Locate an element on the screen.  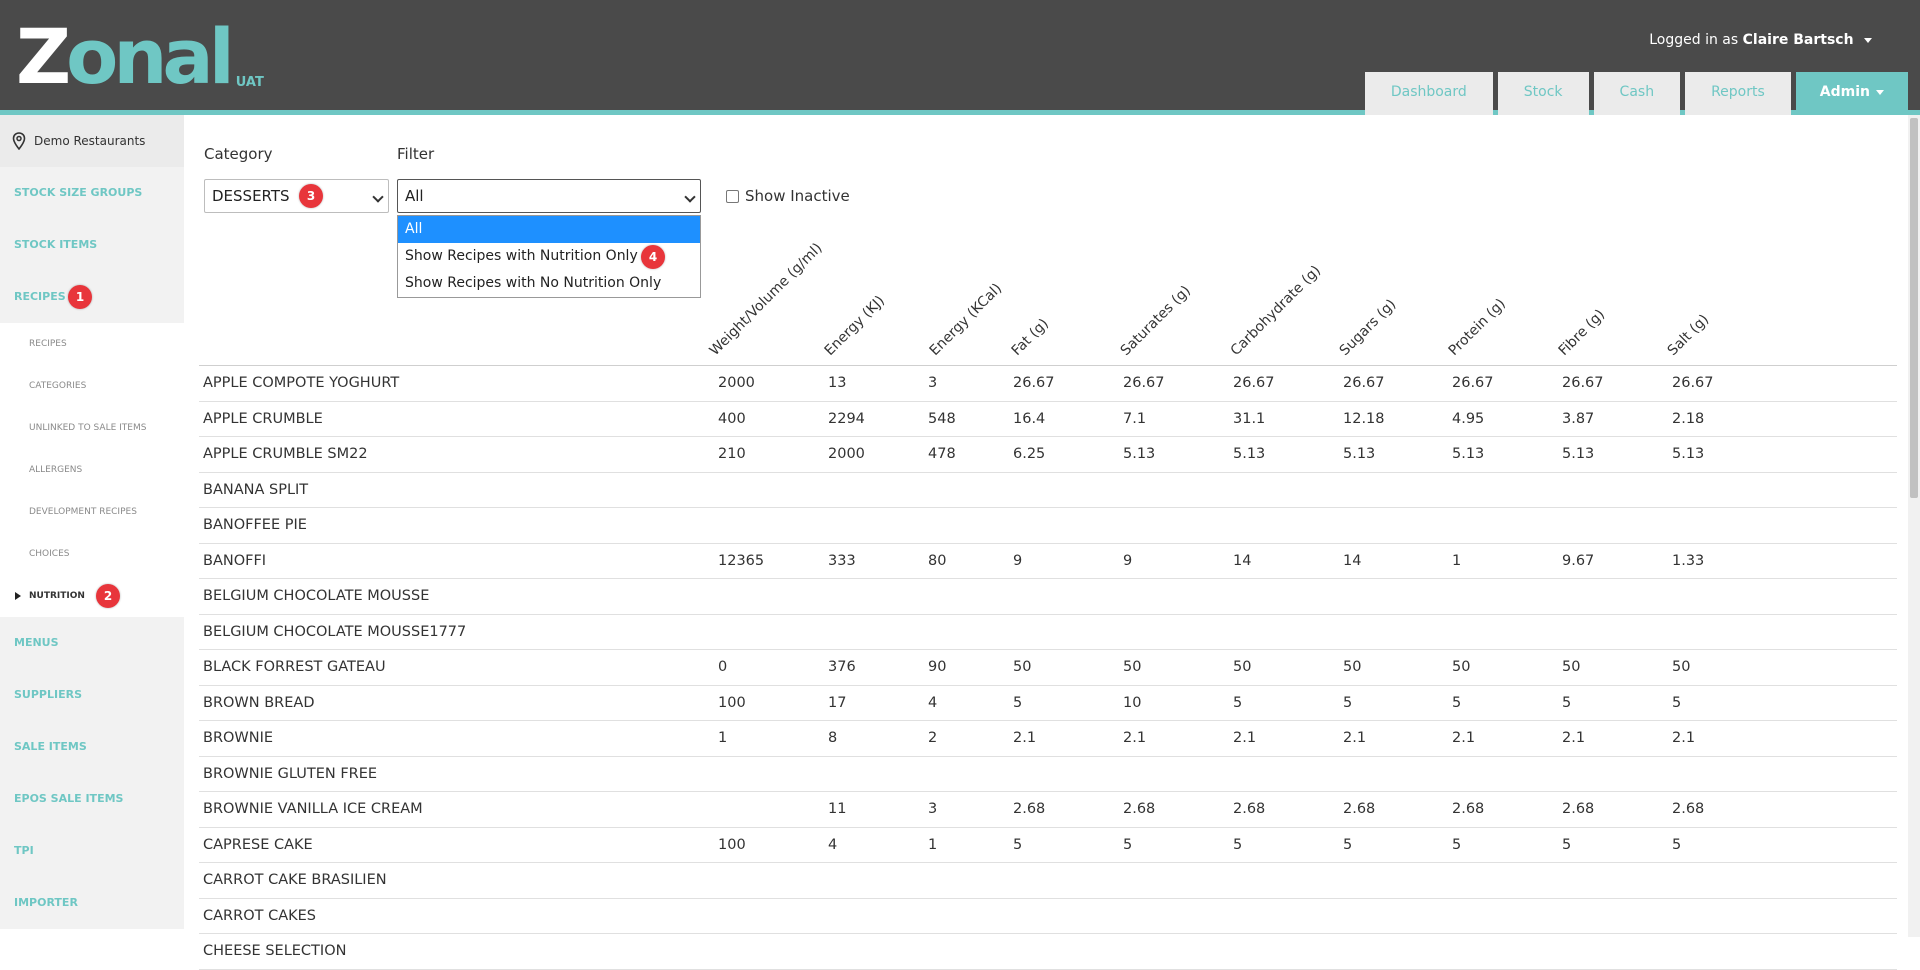
sidebar-subitem-allergens: ALLERGENS is located at coordinates (92, 470).